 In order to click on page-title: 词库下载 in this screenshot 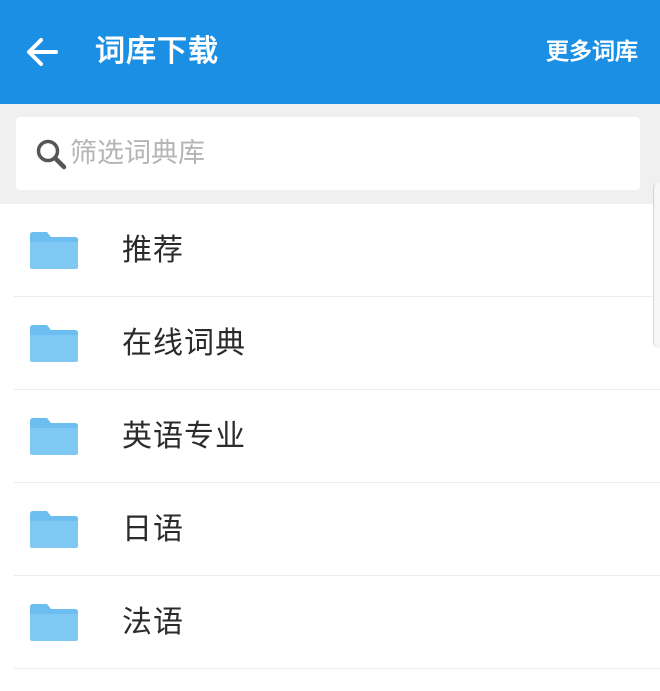, I will do `click(157, 51)`.